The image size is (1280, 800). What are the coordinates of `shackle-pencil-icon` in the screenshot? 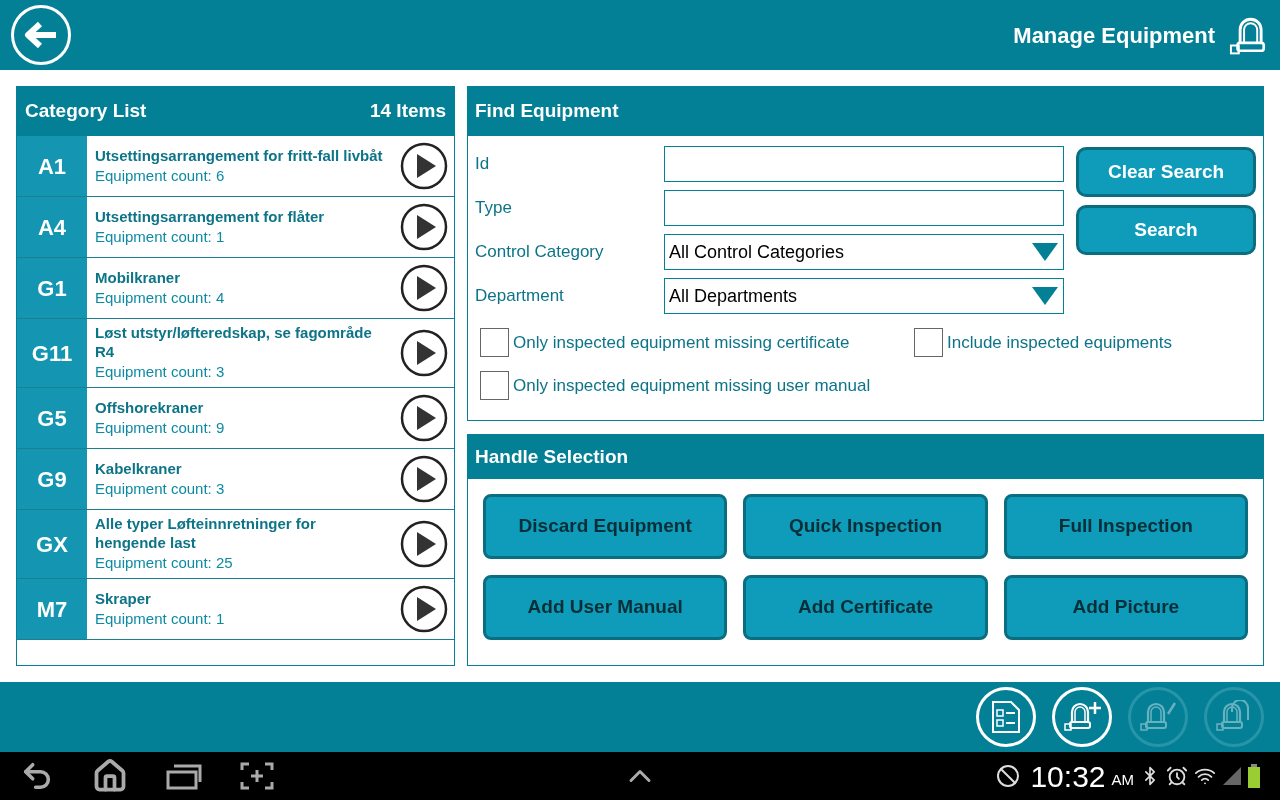 It's located at (1158, 717).